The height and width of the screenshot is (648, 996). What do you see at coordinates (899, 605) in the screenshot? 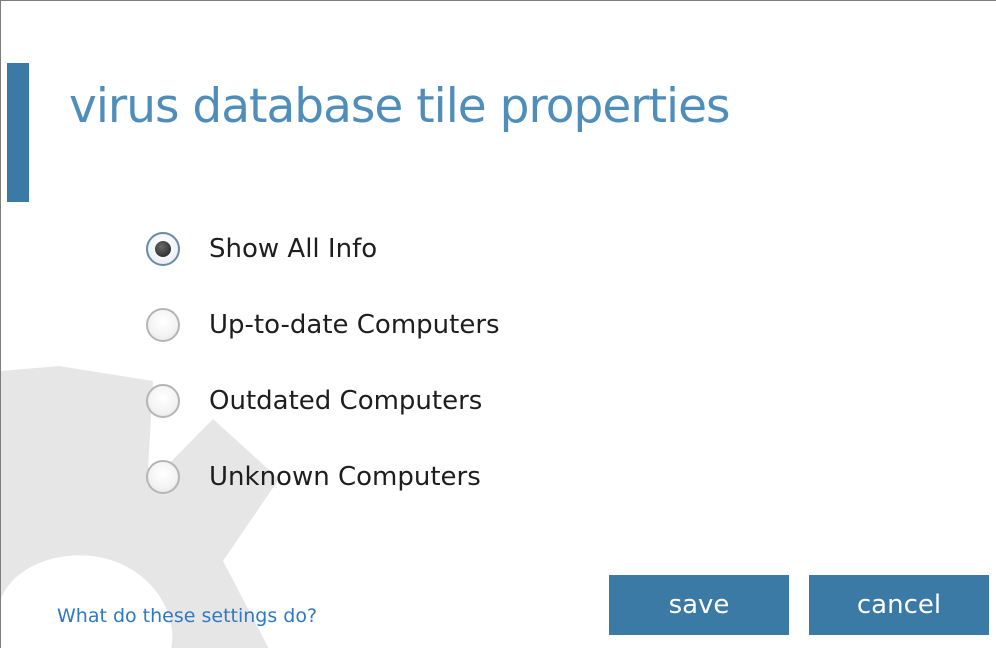
I see `cancel-button: cancel` at bounding box center [899, 605].